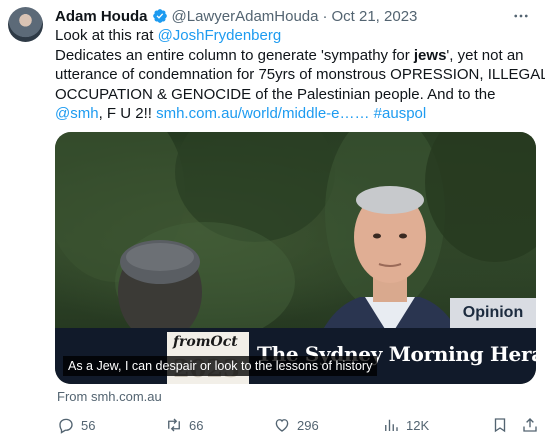 The image size is (545, 442). What do you see at coordinates (184, 425) in the screenshot?
I see `repost-button: 66` at bounding box center [184, 425].